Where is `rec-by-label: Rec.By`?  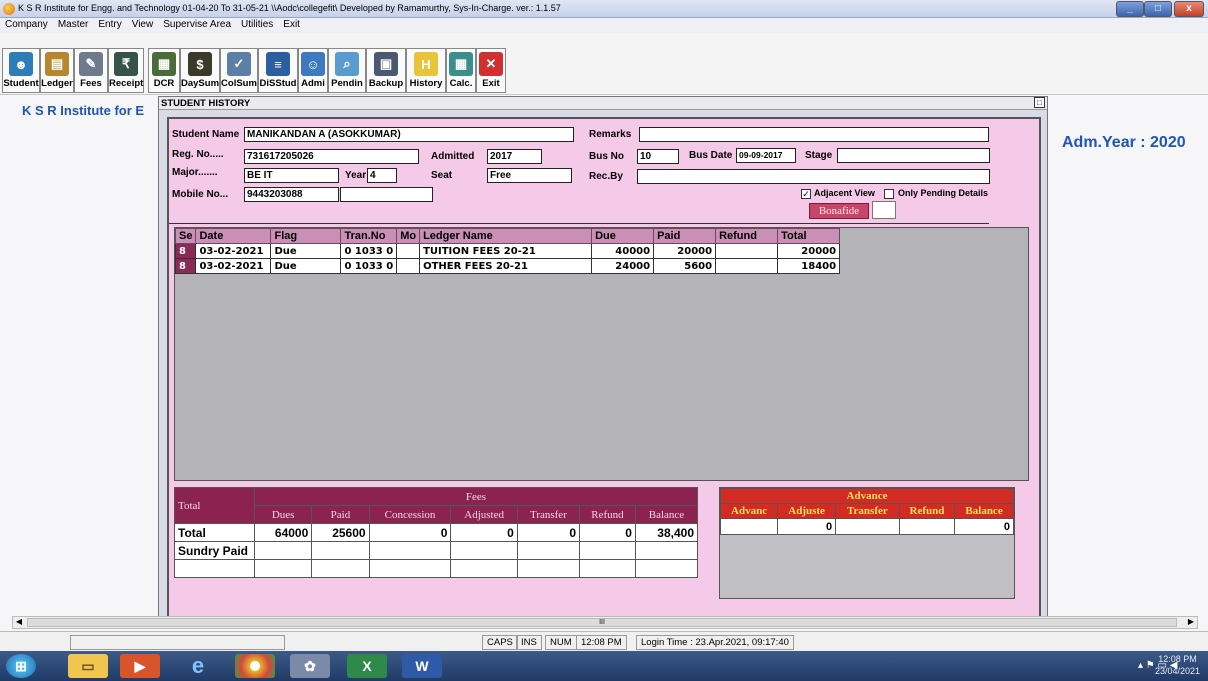
rec-by-label: Rec.By is located at coordinates (606, 176).